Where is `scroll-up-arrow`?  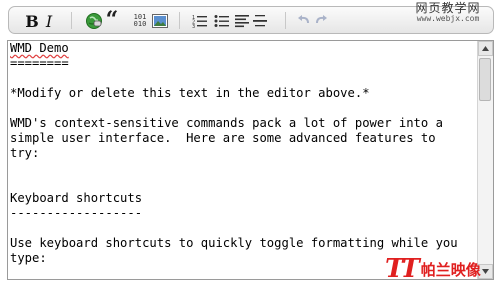 scroll-up-arrow is located at coordinates (485, 48).